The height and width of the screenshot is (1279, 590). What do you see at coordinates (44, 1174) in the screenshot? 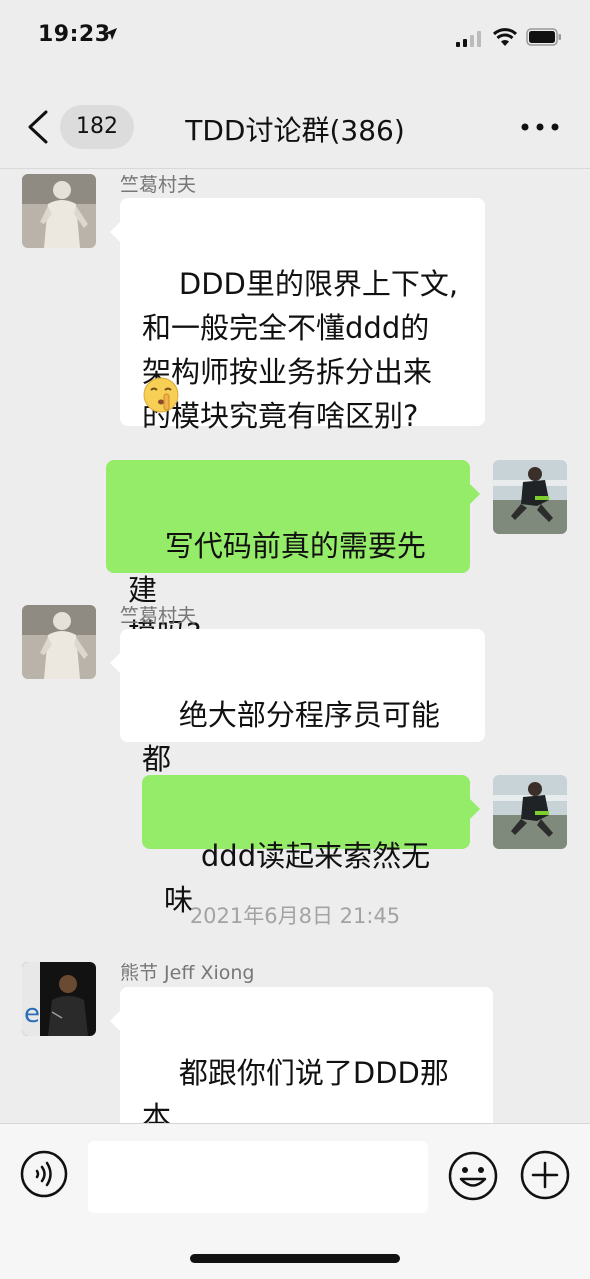
I see `voice-input-icon` at bounding box center [44, 1174].